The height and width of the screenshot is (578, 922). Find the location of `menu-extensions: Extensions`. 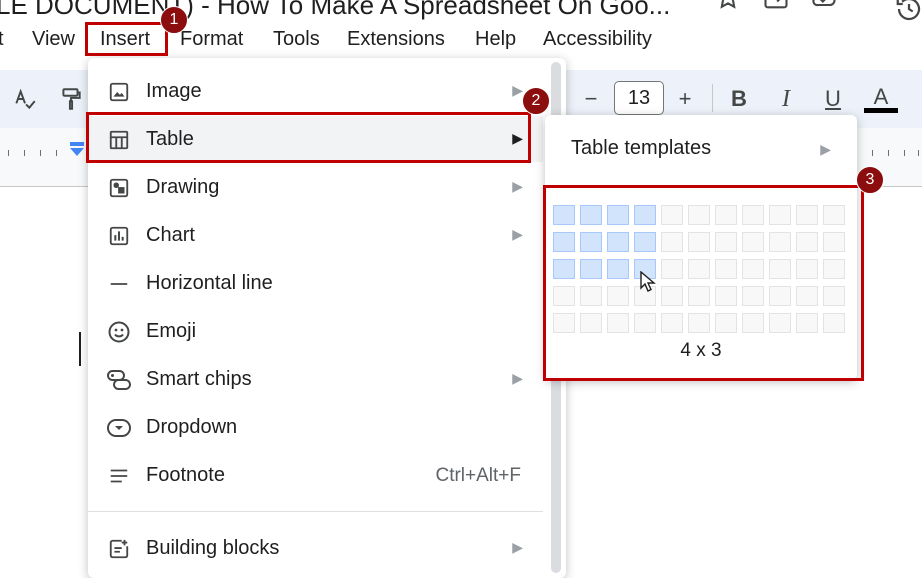

menu-extensions: Extensions is located at coordinates (396, 39).